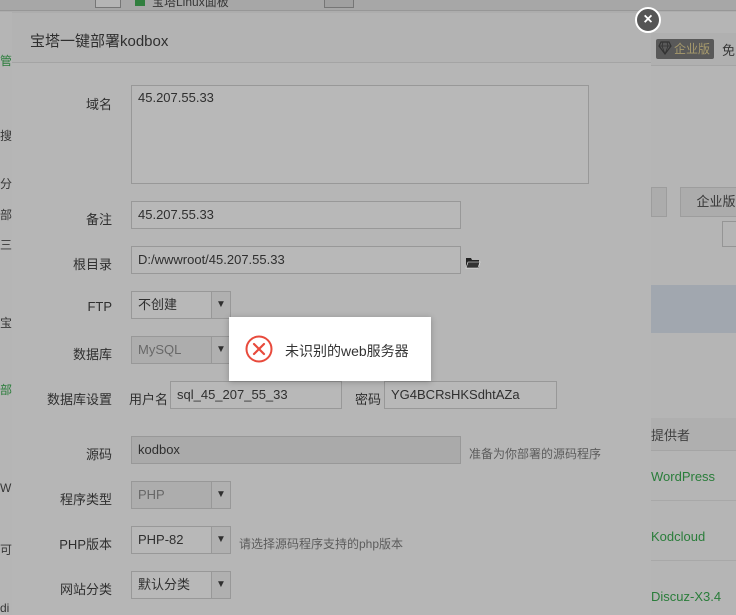 The height and width of the screenshot is (615, 736). Describe the element at coordinates (161, 539) in the screenshot. I see `php-version-value: PHP-82` at that location.